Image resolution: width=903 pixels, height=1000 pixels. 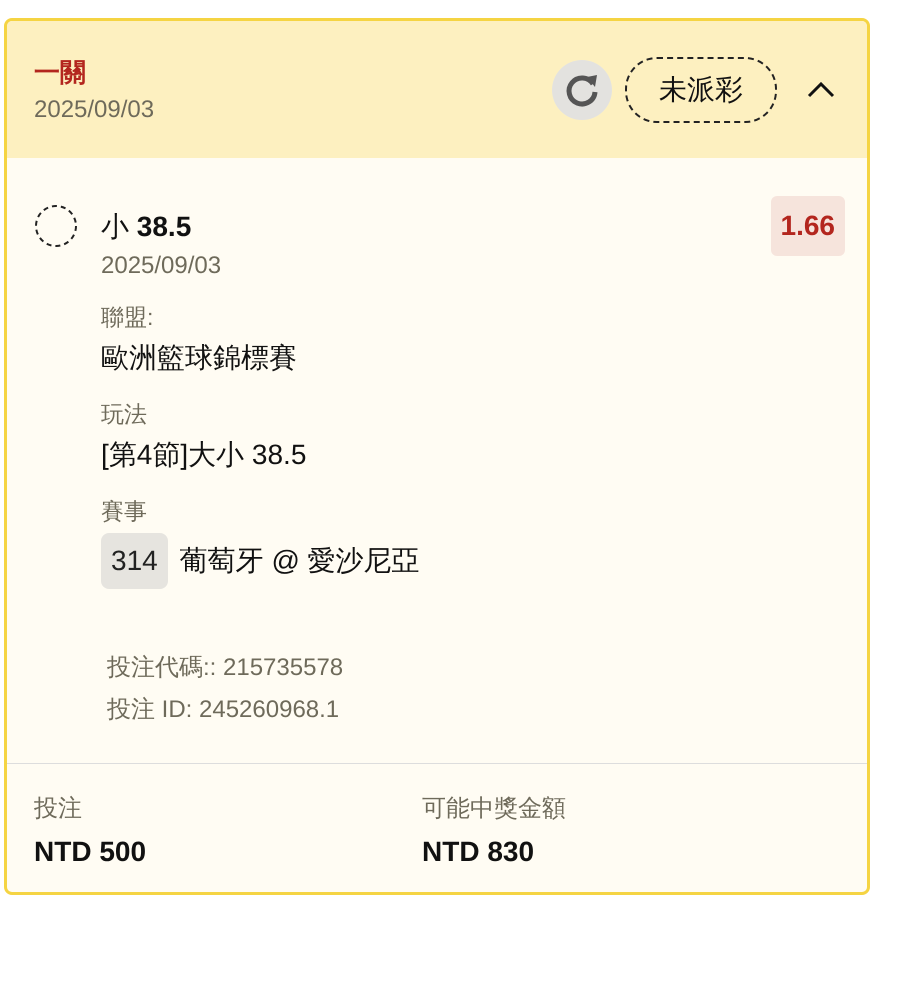 What do you see at coordinates (300, 561) in the screenshot?
I see `match-teams: 葡萄牙 @ 愛沙尼亞` at bounding box center [300, 561].